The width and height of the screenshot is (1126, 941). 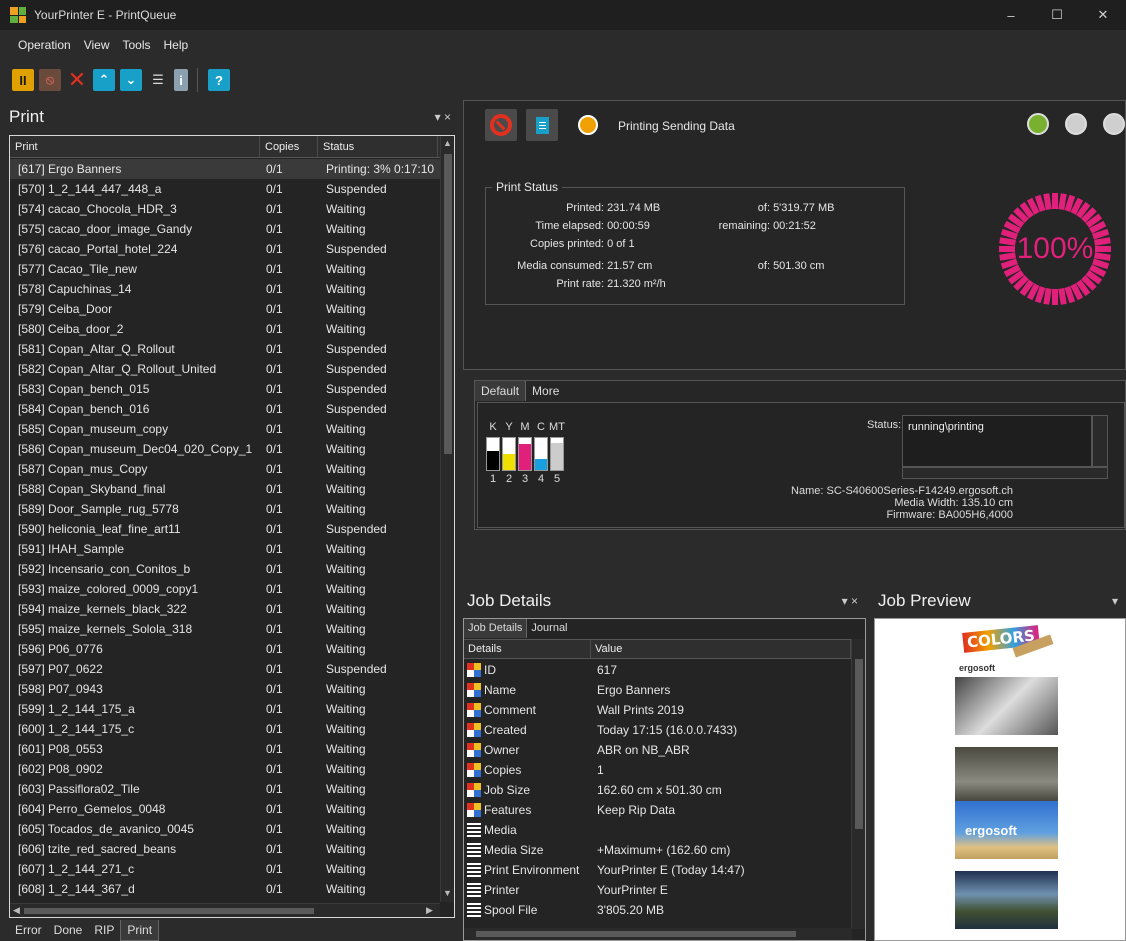 I want to click on job-detail-row: Spool File 3'805.20 MB, so click(x=658, y=910).